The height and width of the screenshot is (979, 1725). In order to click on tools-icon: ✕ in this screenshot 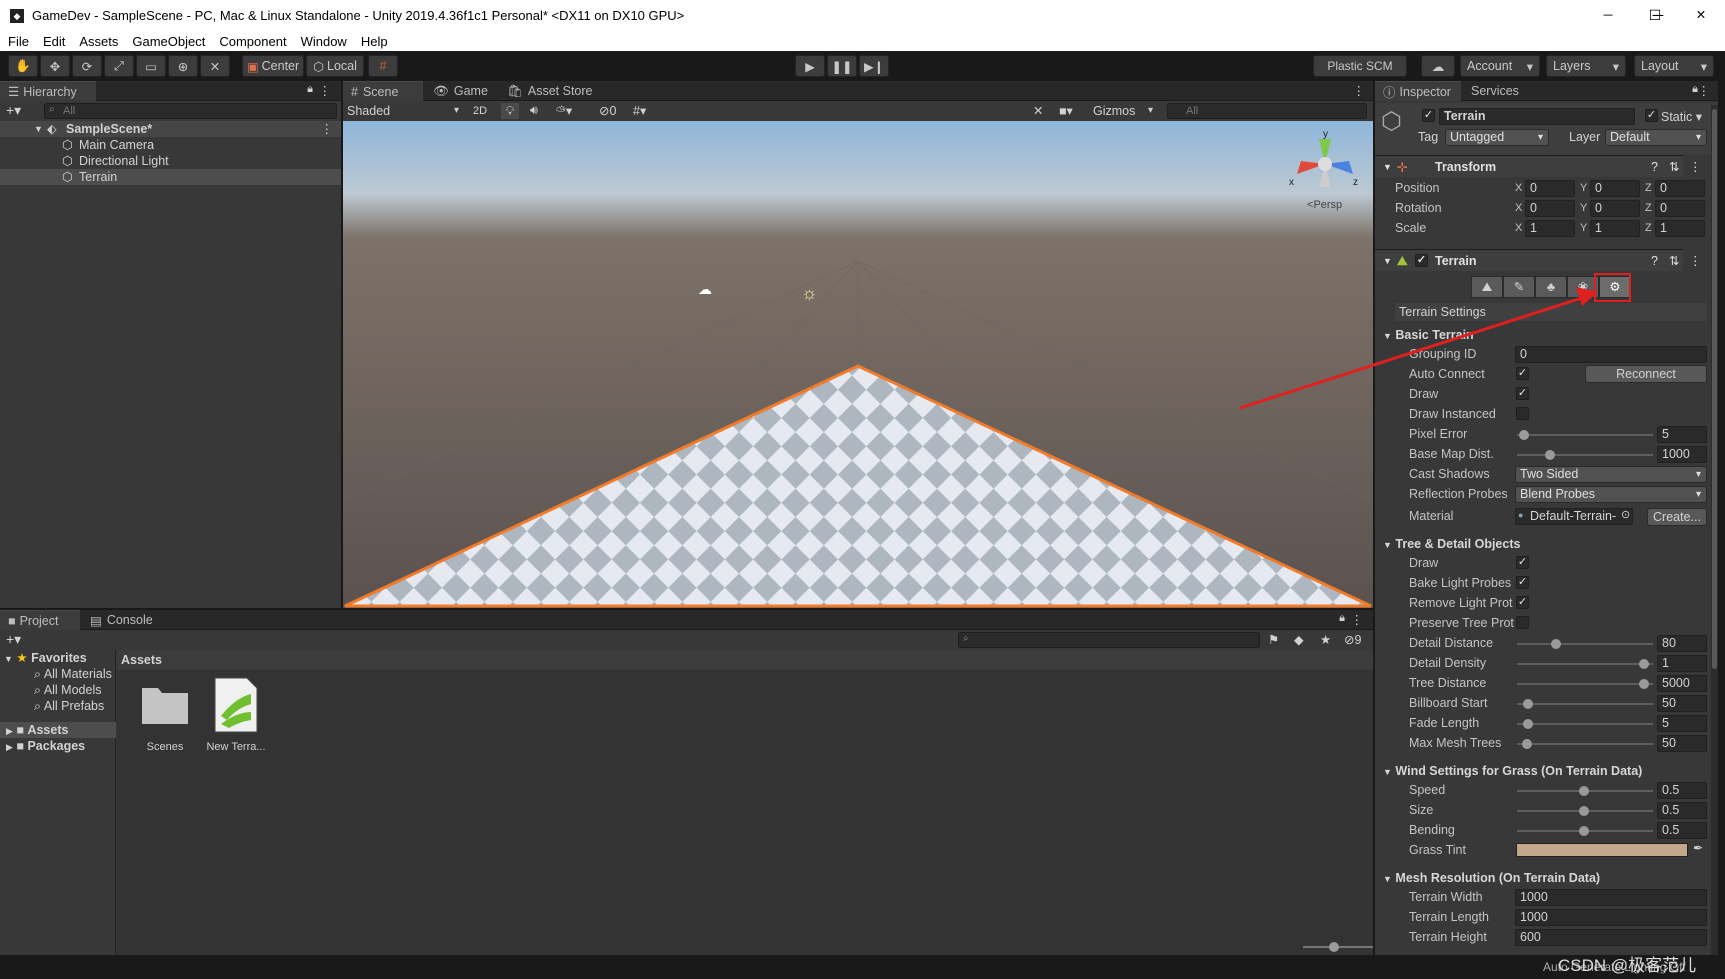, I will do `click(1042, 110)`.